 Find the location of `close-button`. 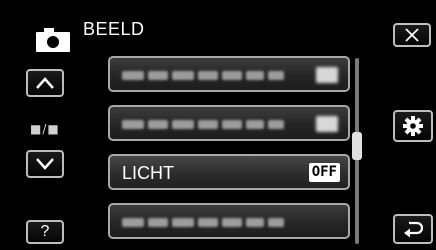

close-button is located at coordinates (412, 35).